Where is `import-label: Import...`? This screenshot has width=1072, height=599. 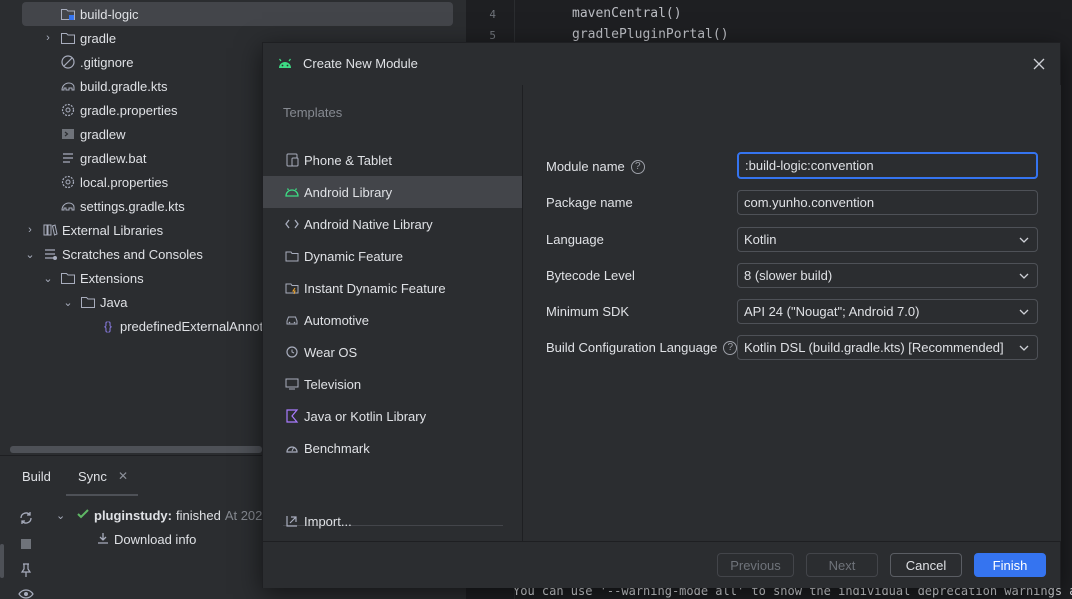 import-label: Import... is located at coordinates (328, 521).